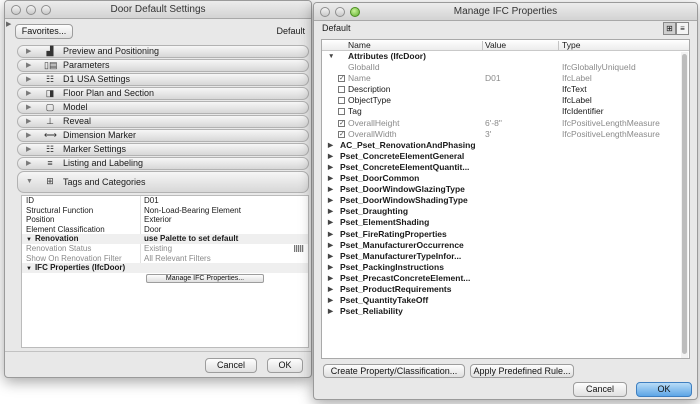 The image size is (700, 404). Describe the element at coordinates (505, 145) in the screenshot. I see `pset-row: ▶ AC_Pset_RenovationAndPhasing` at that location.